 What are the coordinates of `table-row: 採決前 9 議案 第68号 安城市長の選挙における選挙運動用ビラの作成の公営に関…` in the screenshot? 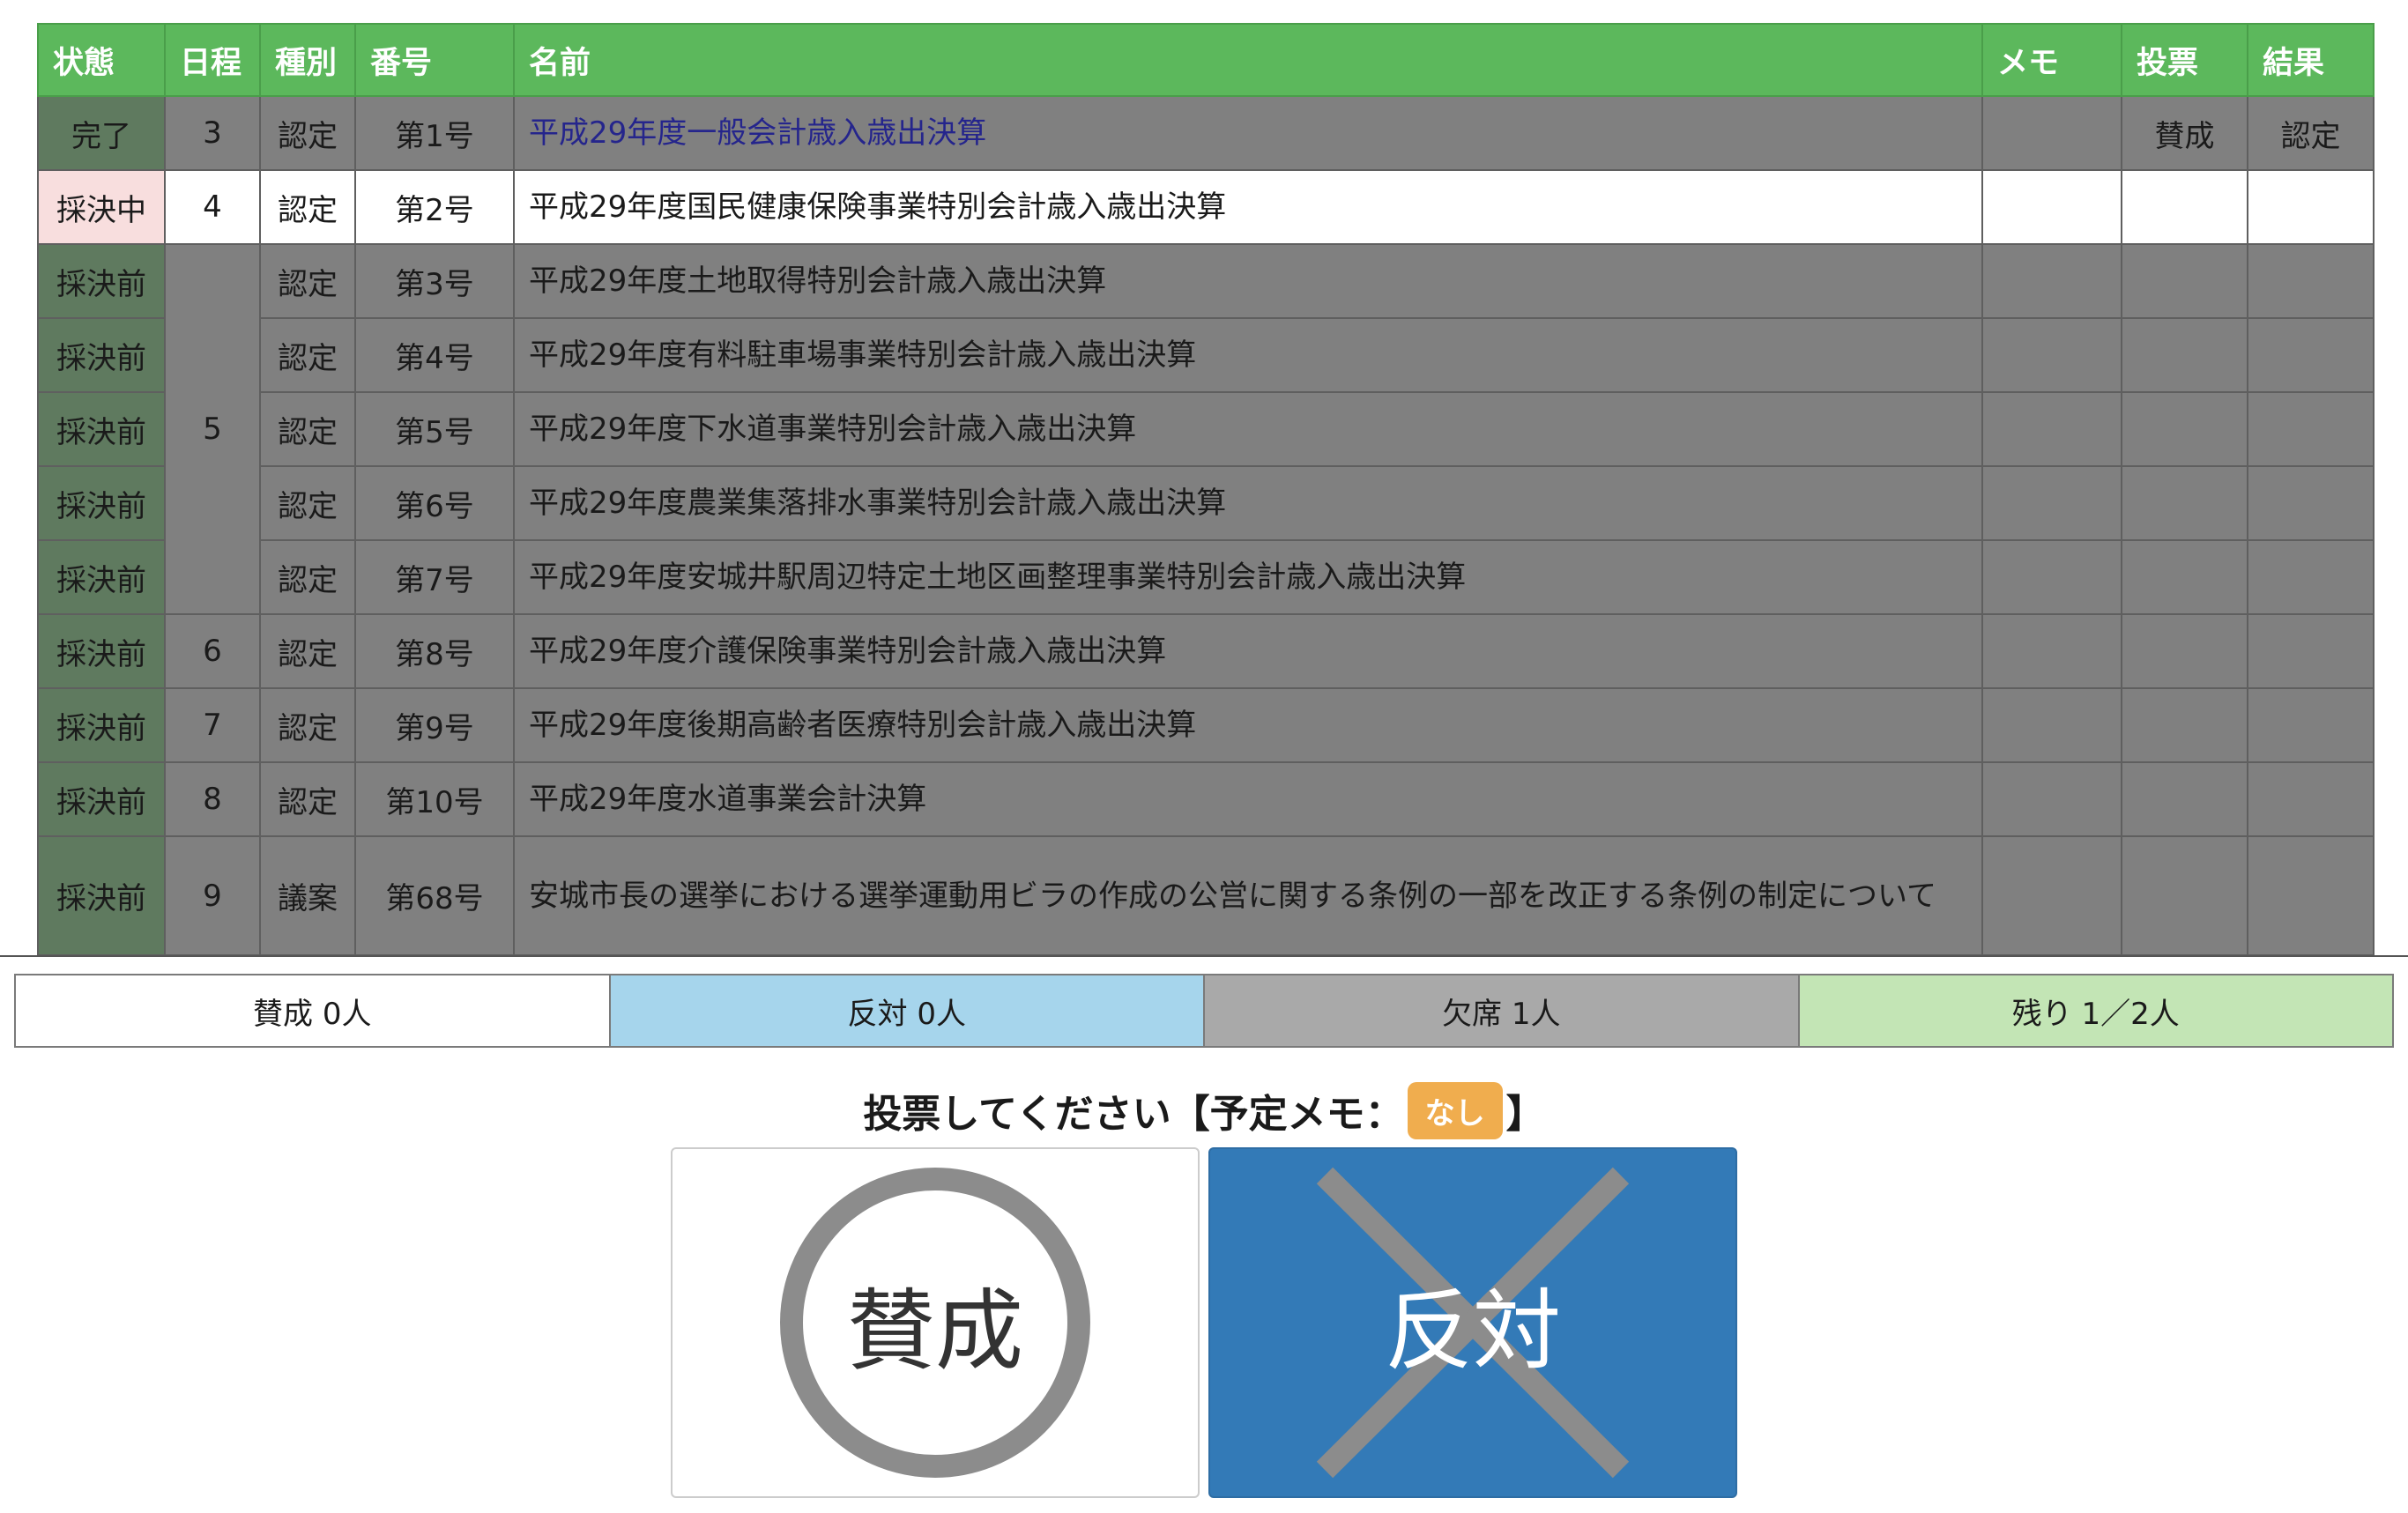 It's located at (1206, 896).